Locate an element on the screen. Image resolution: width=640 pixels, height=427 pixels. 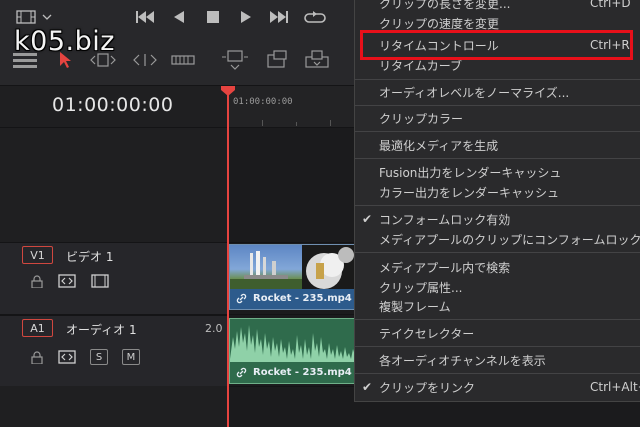
replace-clip-icon is located at coordinates (317, 59).